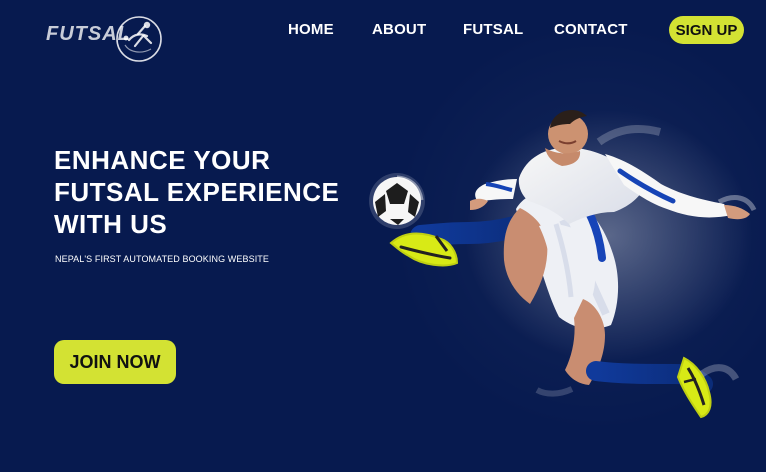 This screenshot has height=472, width=766. Describe the element at coordinates (197, 192) in the screenshot. I see `hero-title: ENHANCE YOUR FUTSAL EXPERIENCE WITH US` at that location.